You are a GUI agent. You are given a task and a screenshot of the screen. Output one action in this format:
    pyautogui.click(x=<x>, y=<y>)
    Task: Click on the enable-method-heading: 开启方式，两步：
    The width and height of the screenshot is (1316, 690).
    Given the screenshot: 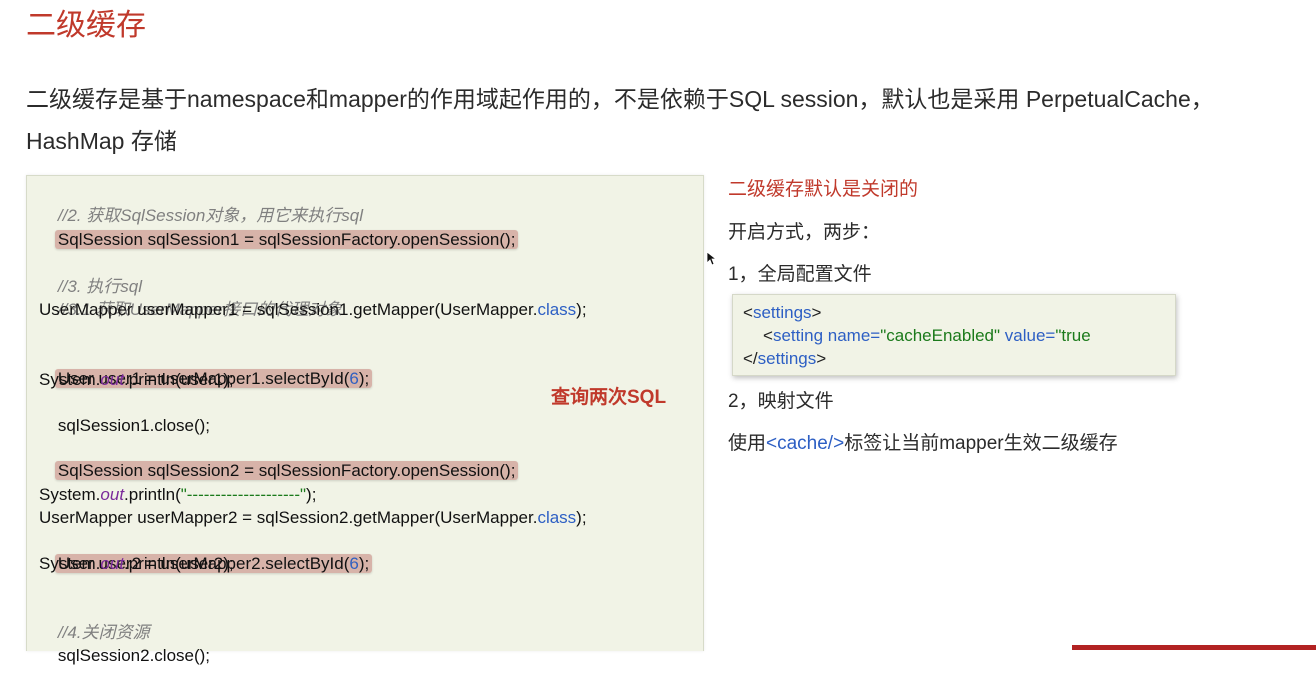 What is the action you would take?
    pyautogui.click(x=804, y=232)
    